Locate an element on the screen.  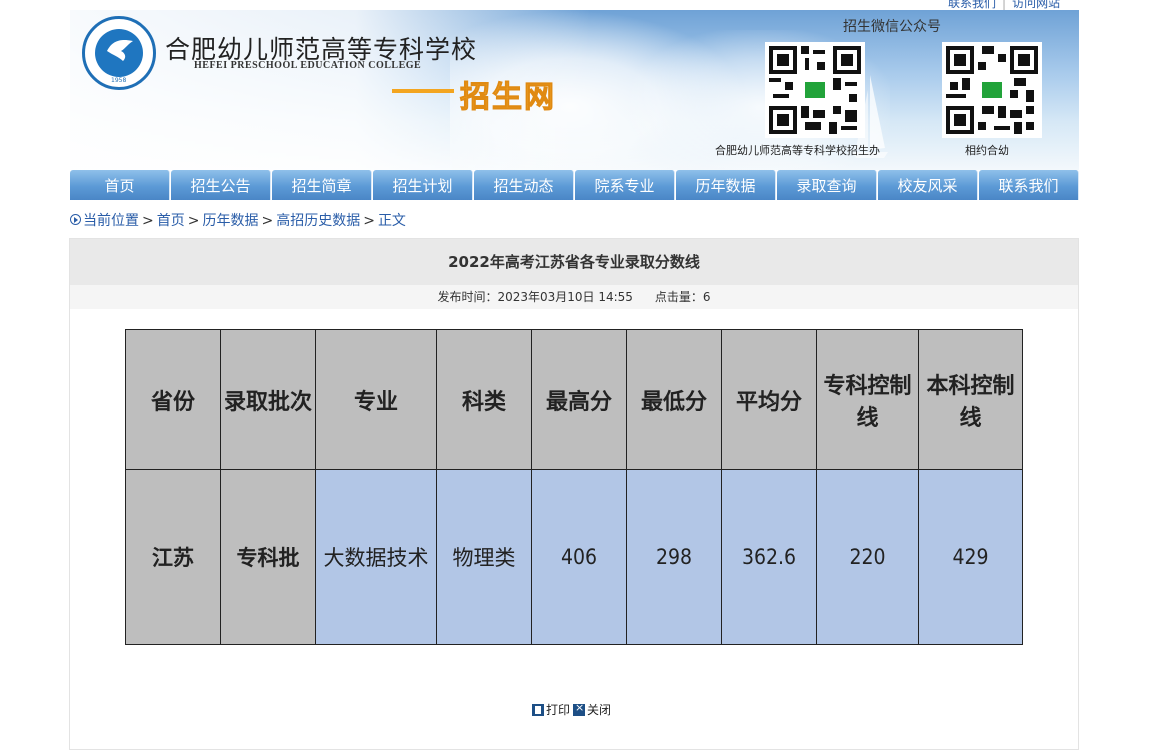
qr-code-admissions is located at coordinates (815, 90).